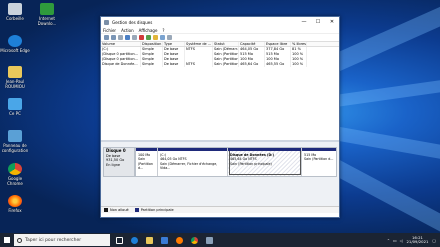  I want to click on view-icon, so click(169, 37).